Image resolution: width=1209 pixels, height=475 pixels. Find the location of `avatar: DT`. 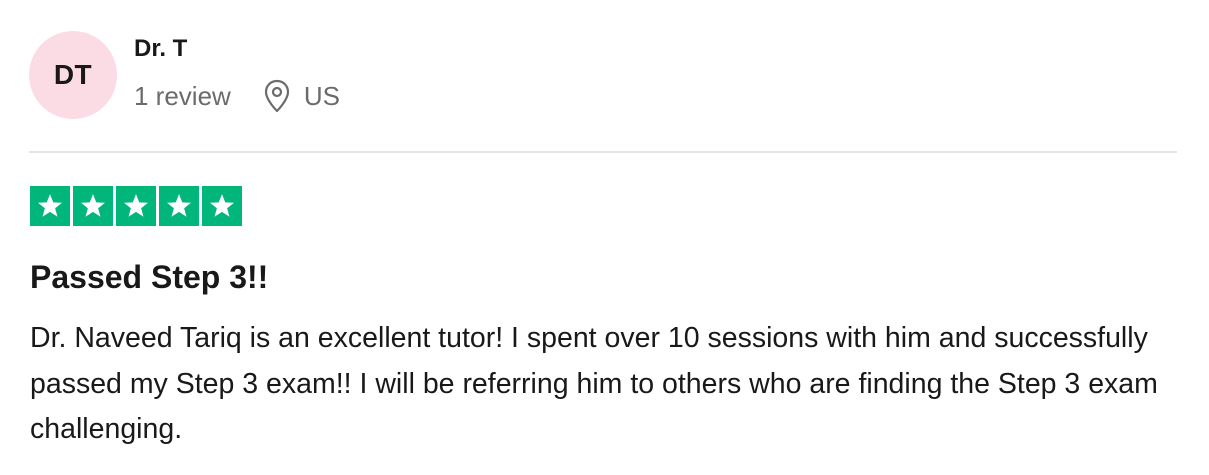

avatar: DT is located at coordinates (73, 75).